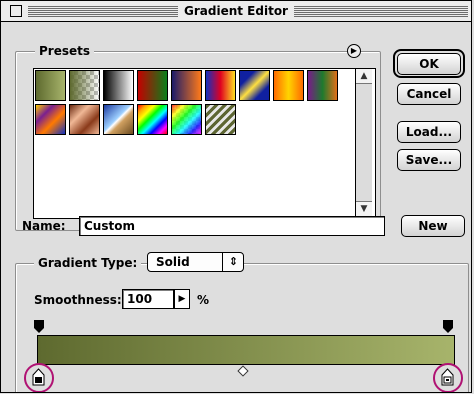 The height and width of the screenshot is (394, 474). What do you see at coordinates (354, 51) in the screenshot?
I see `circle-arrow-icon: ▶` at bounding box center [354, 51].